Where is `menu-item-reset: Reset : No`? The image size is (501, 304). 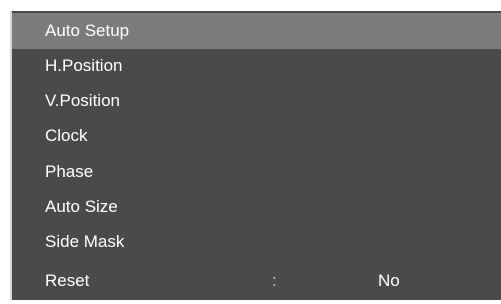
menu-item-reset: Reset : No is located at coordinates (256, 281).